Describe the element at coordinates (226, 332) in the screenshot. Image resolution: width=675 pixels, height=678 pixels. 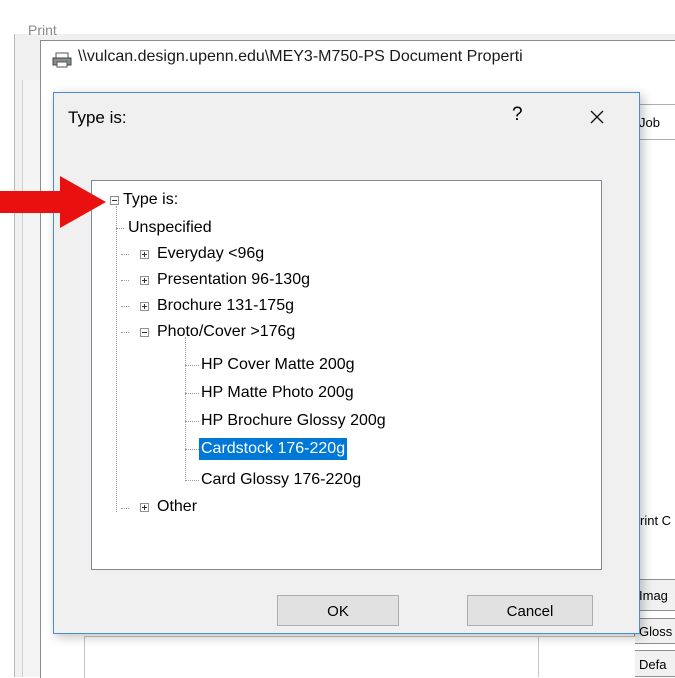
I see `tree-item-photo-cover: Photo/Cover >176g` at that location.